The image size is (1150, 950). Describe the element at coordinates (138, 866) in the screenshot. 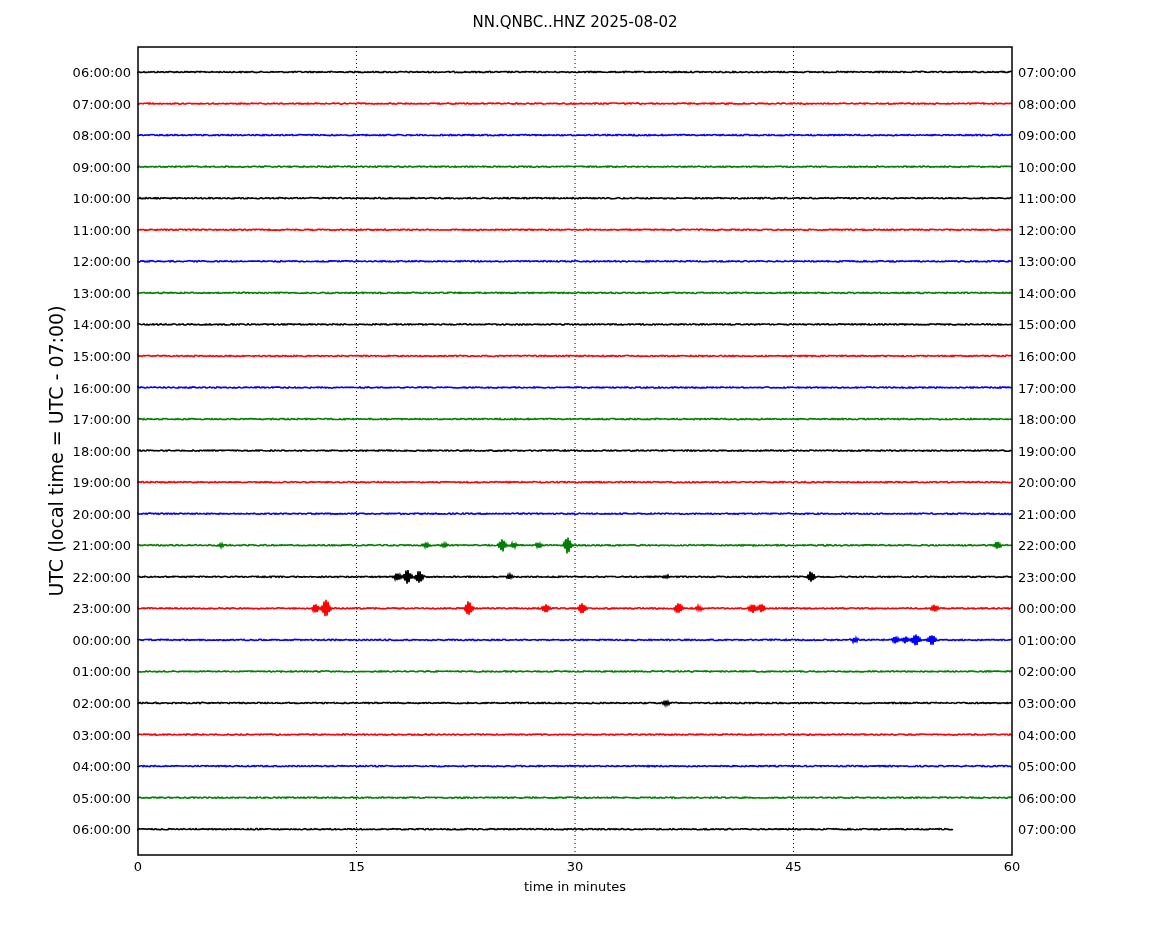

I see `tick-label: 0` at that location.